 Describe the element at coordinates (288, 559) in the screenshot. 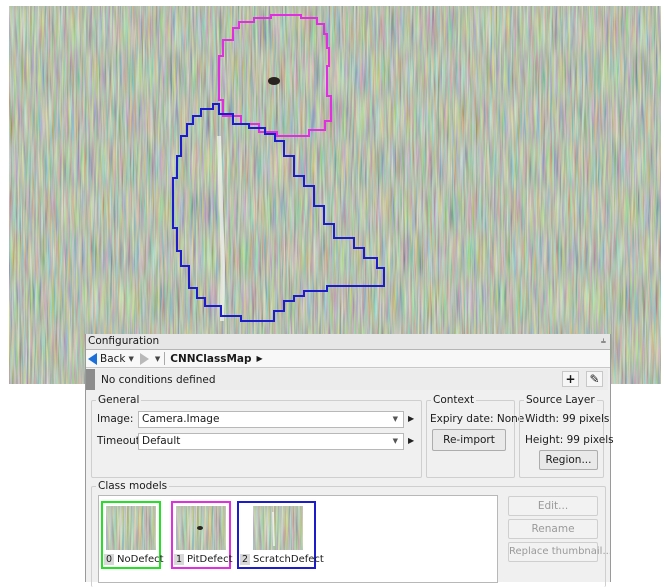

I see `class-name: ScratchDefect` at that location.